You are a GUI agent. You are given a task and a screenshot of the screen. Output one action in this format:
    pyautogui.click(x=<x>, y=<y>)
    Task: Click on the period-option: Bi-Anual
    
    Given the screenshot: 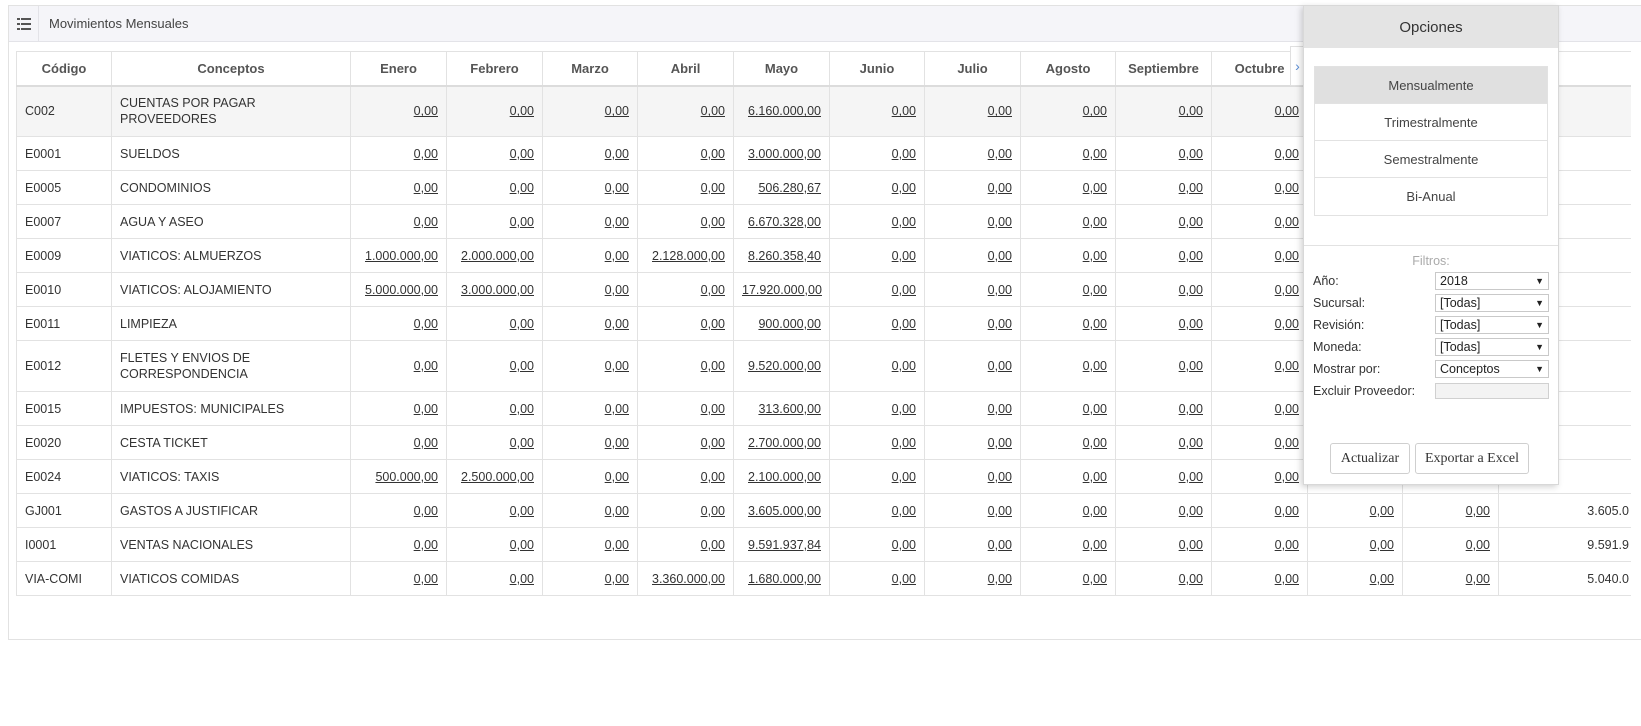 What is the action you would take?
    pyautogui.click(x=1431, y=196)
    